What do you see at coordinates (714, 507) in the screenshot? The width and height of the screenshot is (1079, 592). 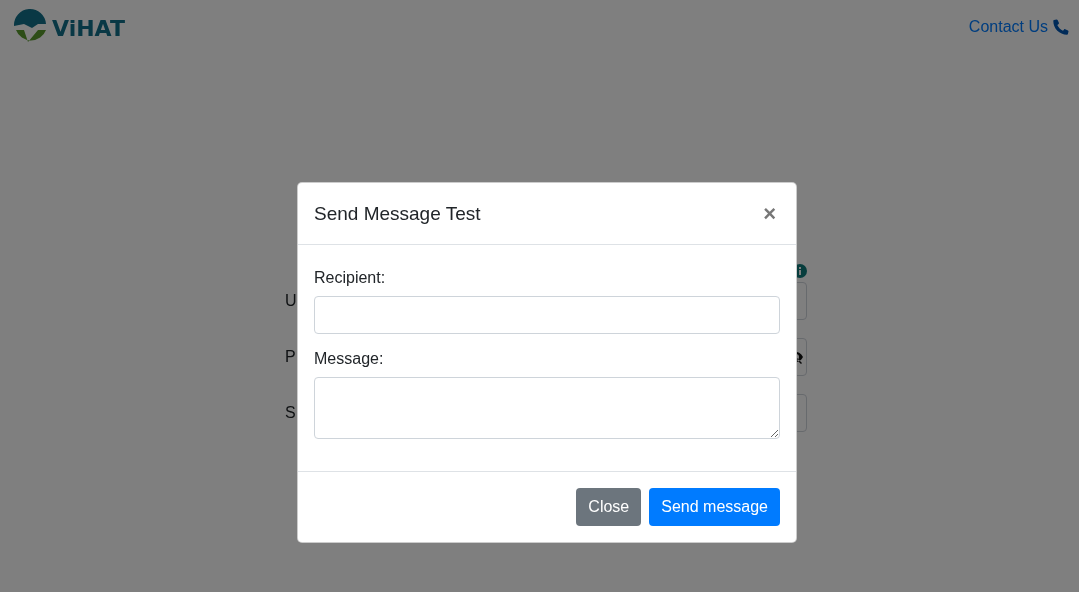 I see `send-button: Send message` at bounding box center [714, 507].